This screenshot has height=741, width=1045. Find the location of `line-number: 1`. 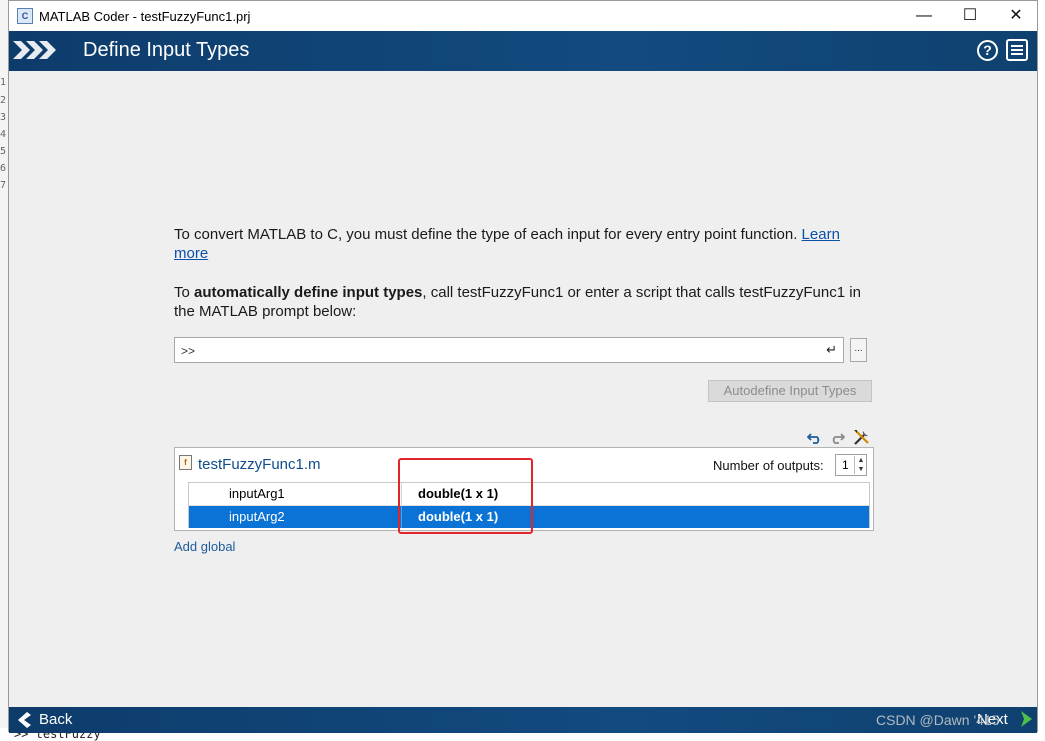

line-number: 1 is located at coordinates (3, 83).